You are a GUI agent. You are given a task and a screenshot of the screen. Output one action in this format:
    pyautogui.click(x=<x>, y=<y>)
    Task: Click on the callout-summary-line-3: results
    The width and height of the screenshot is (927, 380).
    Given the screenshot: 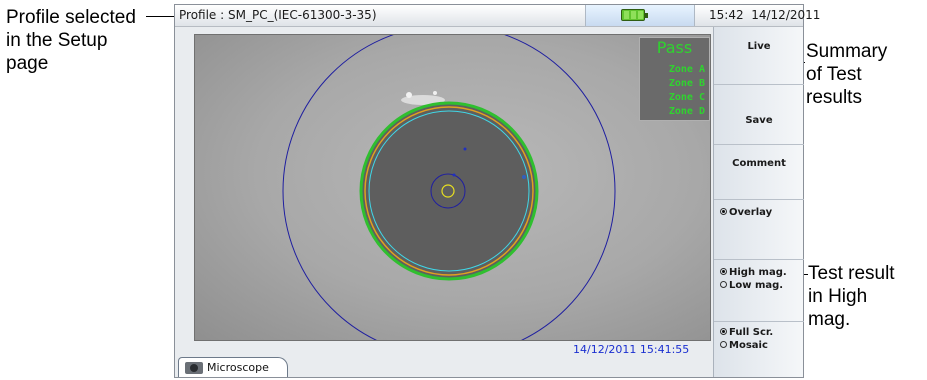 What is the action you would take?
    pyautogui.click(x=834, y=97)
    